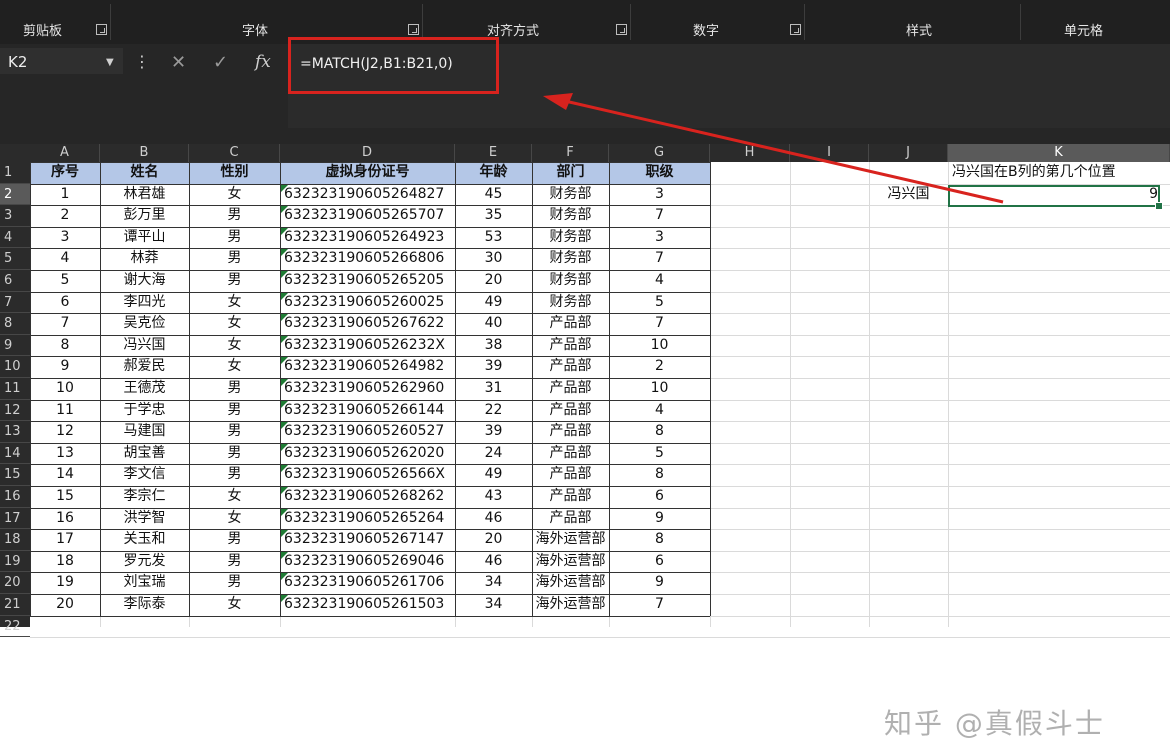 This screenshot has width=1170, height=742. Describe the element at coordinates (558, 101) in the screenshot. I see `arrow-head` at that location.